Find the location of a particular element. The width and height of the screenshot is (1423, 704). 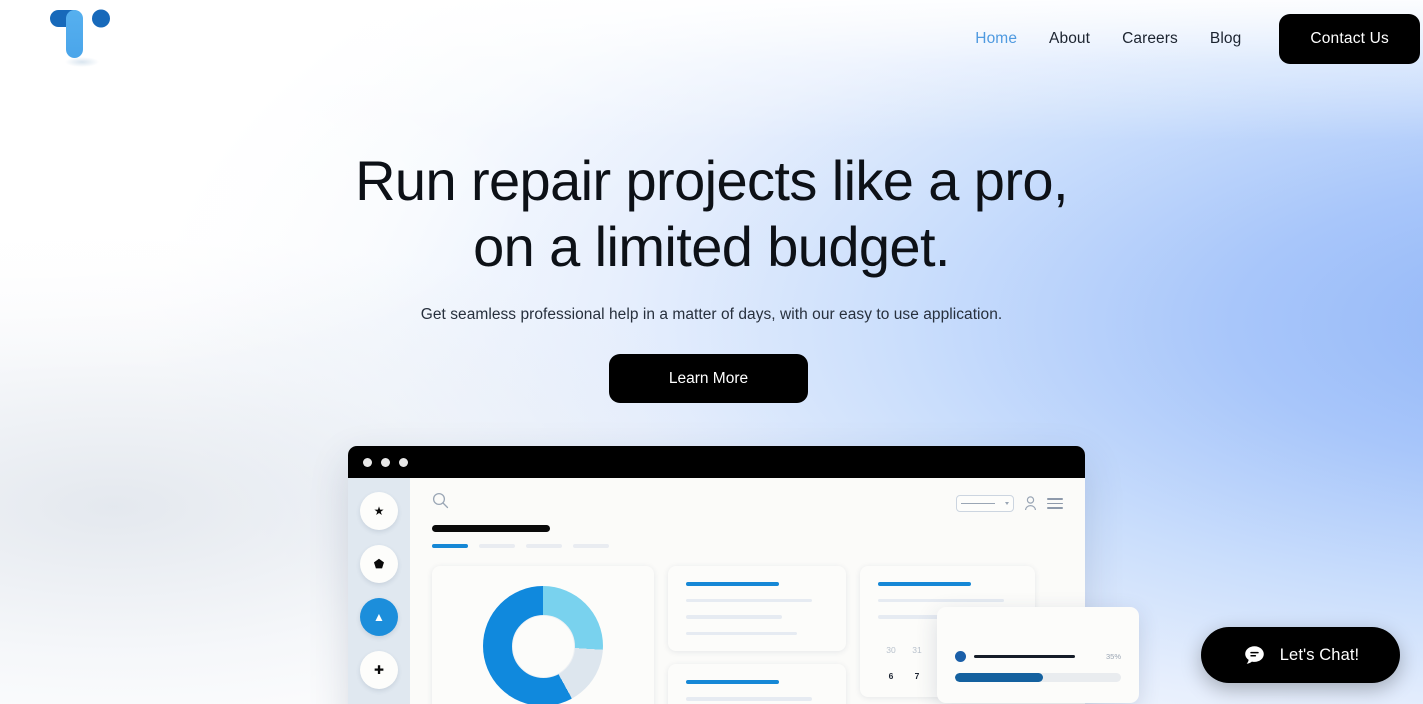

learn-more-button: Learn More is located at coordinates (708, 378).